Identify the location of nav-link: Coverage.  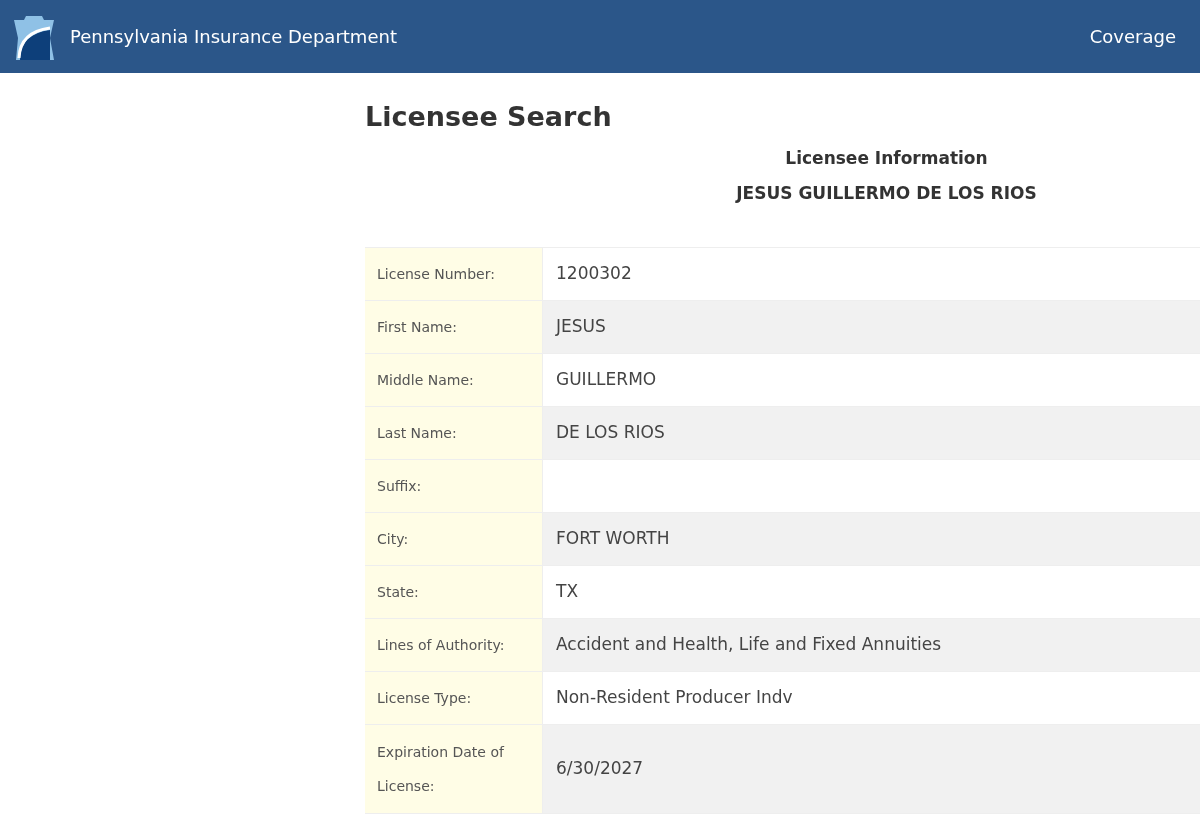
(1132, 36).